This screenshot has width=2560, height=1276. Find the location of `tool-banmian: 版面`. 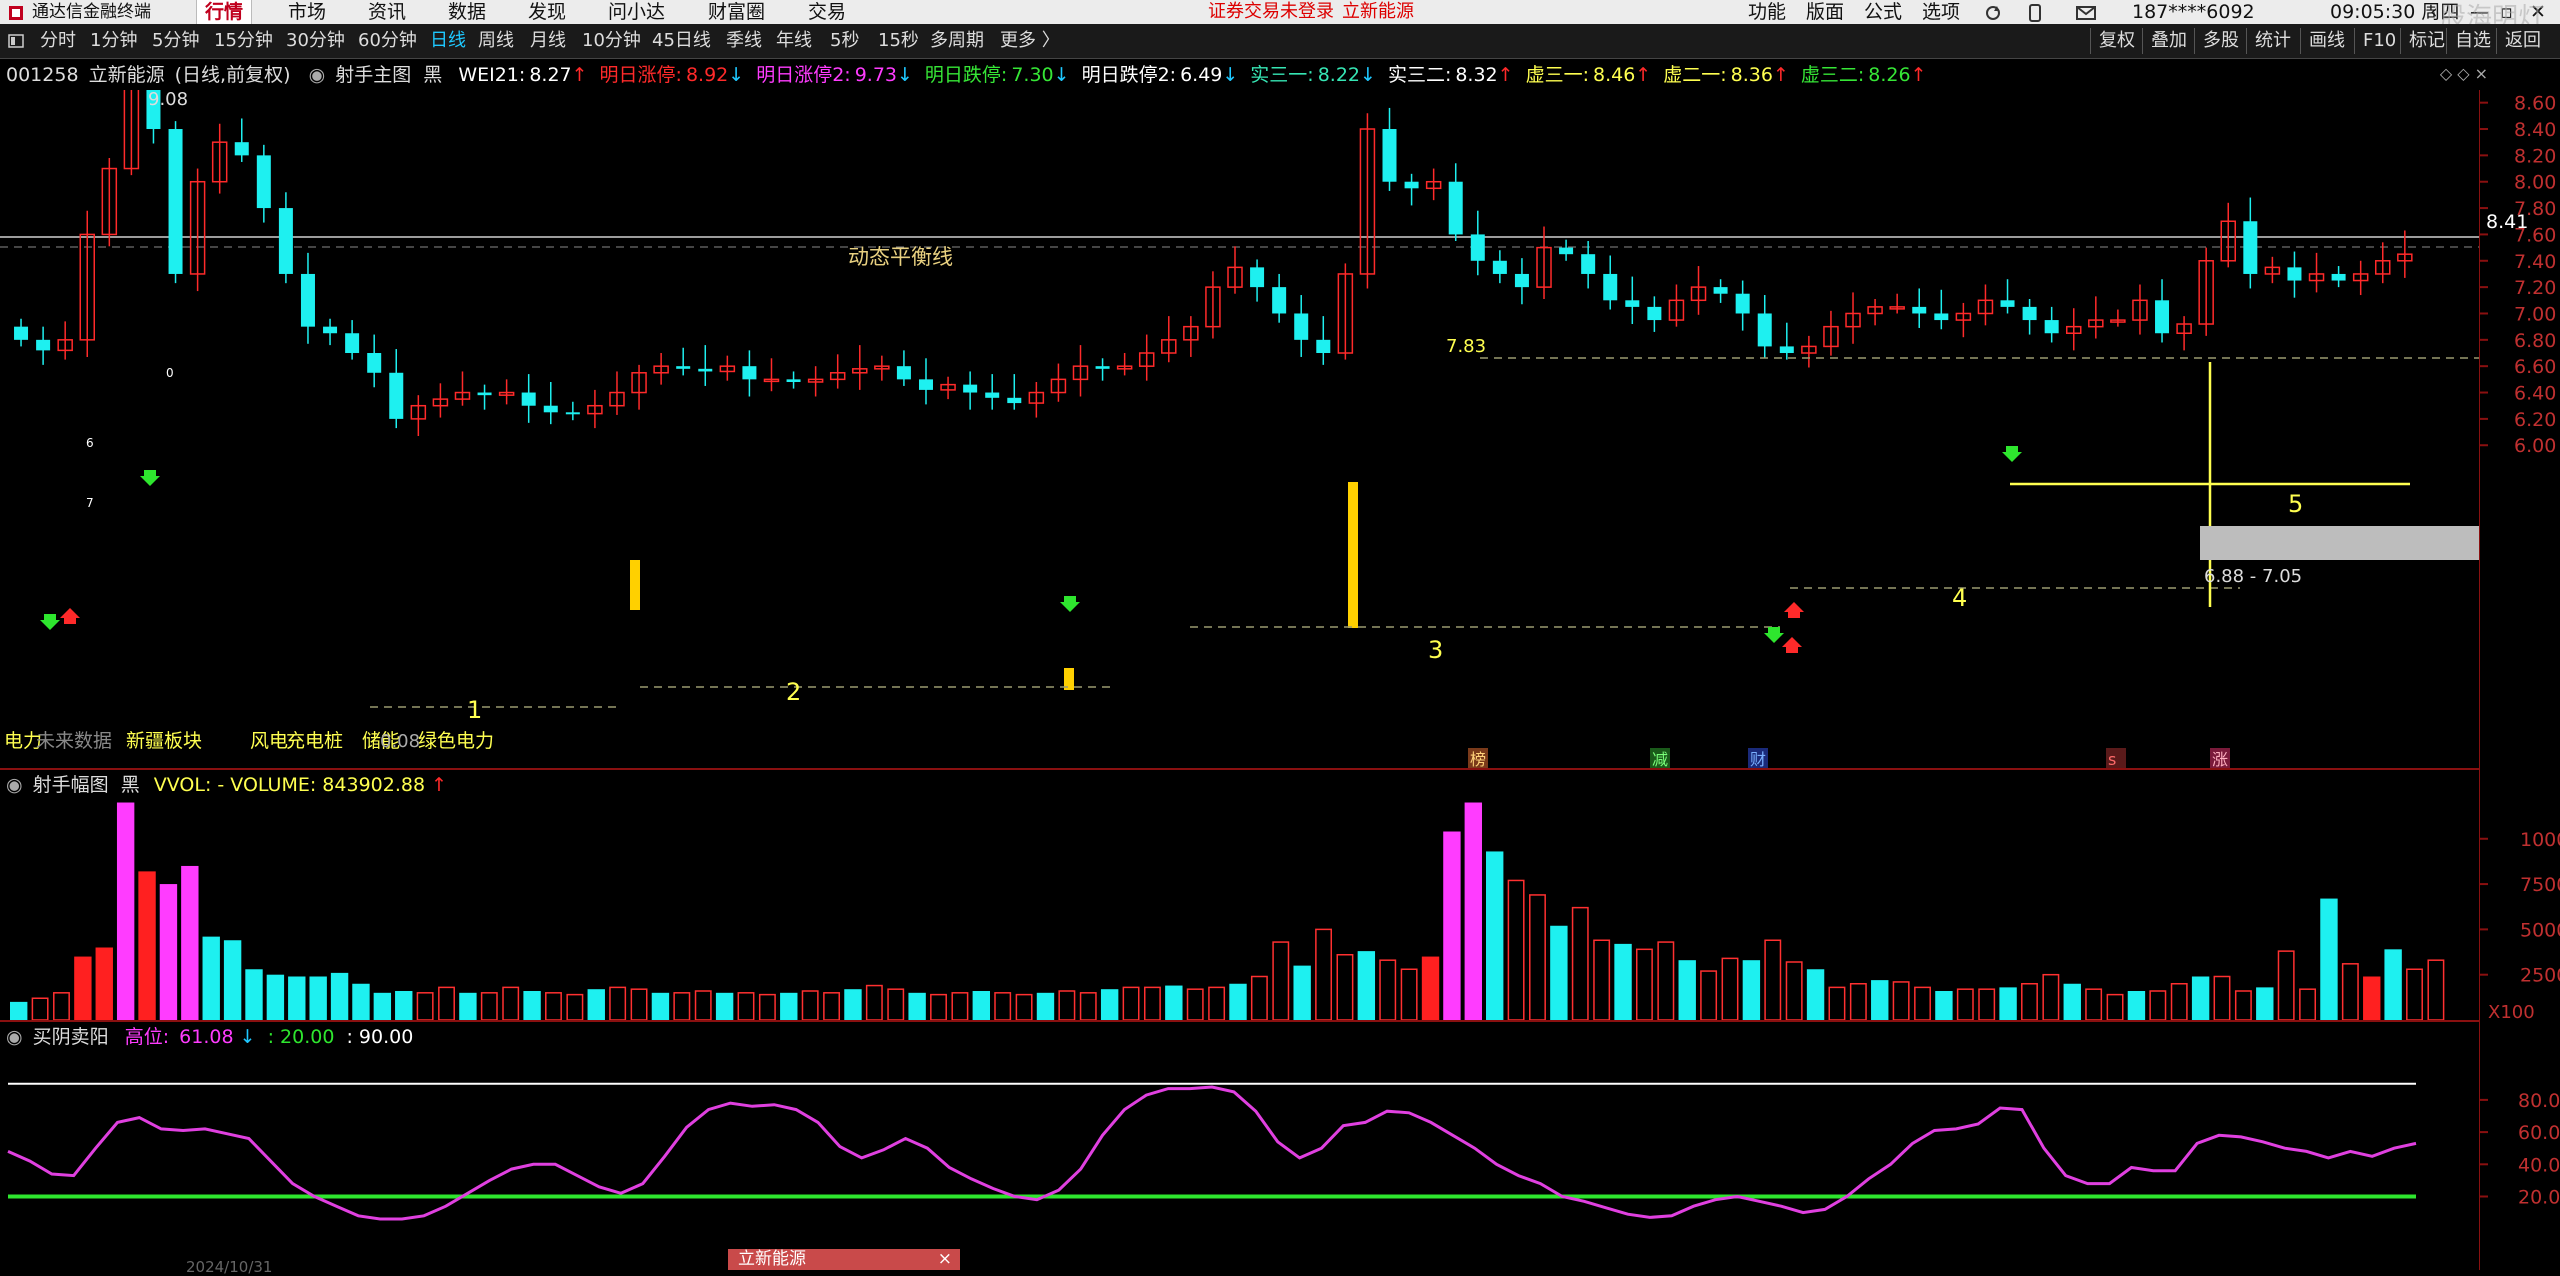

tool-banmian: 版面 is located at coordinates (1825, 12).